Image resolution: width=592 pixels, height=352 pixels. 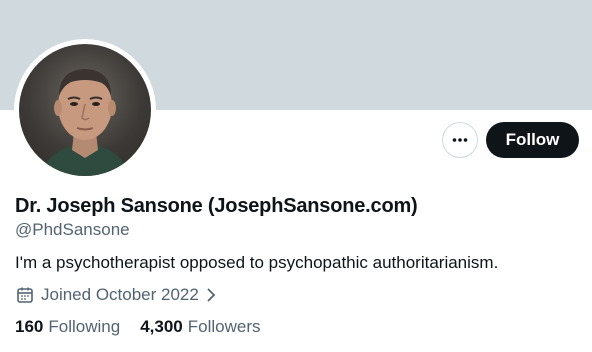 I want to click on display-name: Dr. Joseph Sansone (JosephSansone.com), so click(x=216, y=206).